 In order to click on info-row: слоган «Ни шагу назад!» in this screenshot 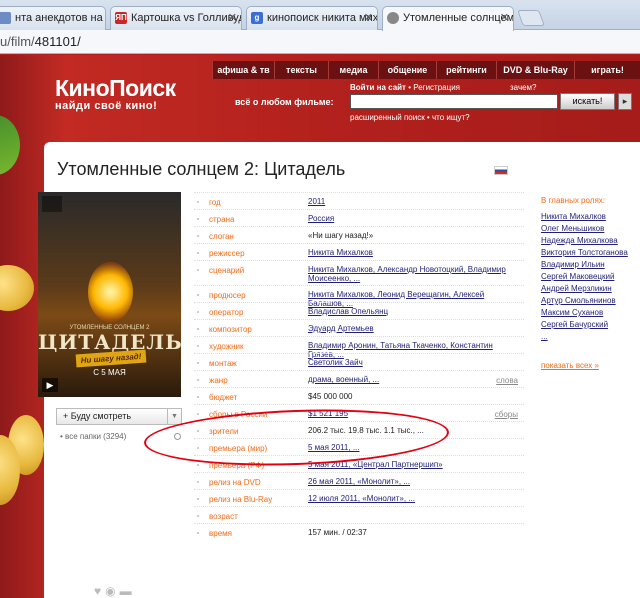, I will do `click(359, 234)`.